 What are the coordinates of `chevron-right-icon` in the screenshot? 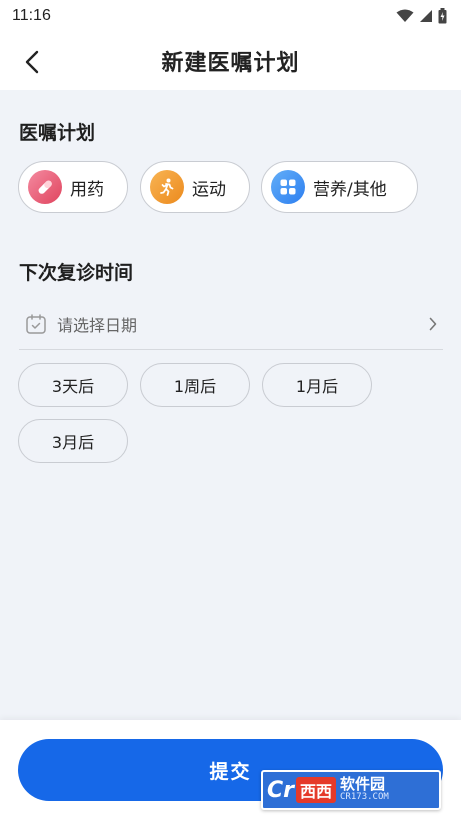 It's located at (433, 324).